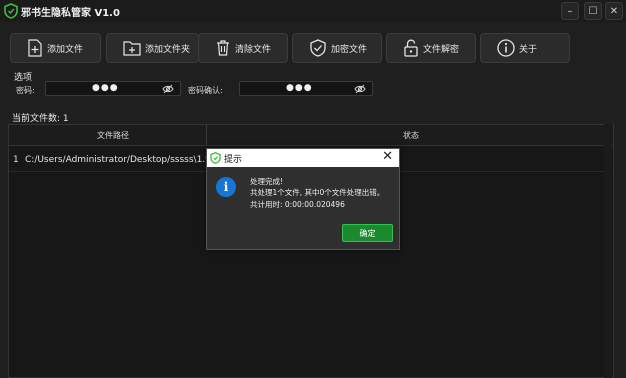 The image size is (626, 378). I want to click on info-circle-icon, so click(506, 48).